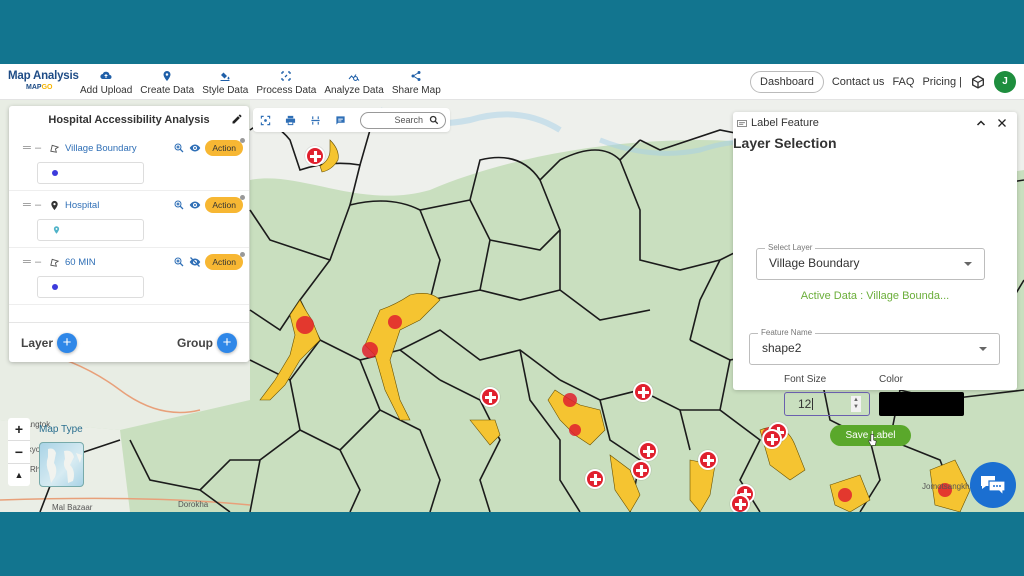  I want to click on user-avatar: J, so click(1005, 81).